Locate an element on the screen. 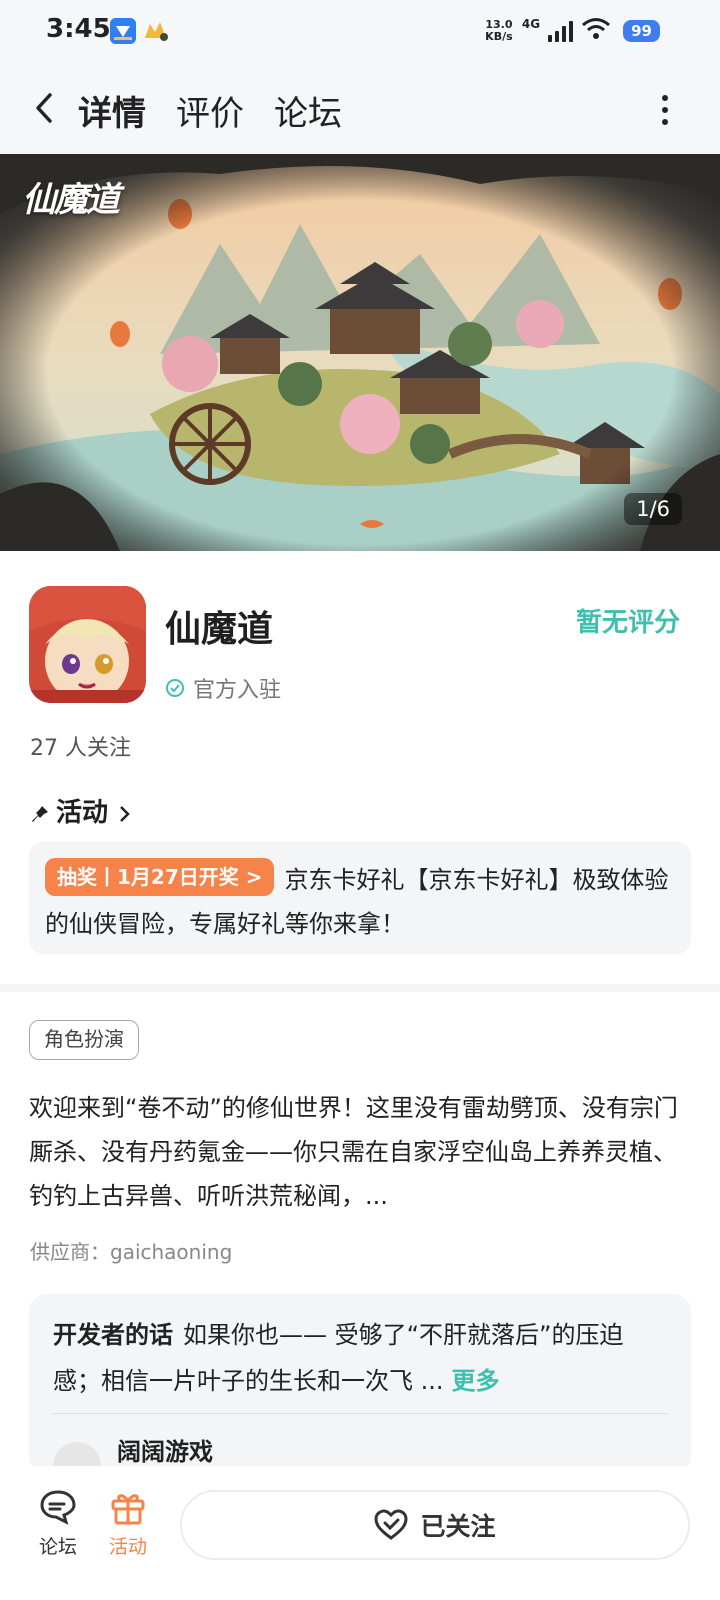 This screenshot has width=720, height=1600. bottom-nav-activity: 活动 is located at coordinates (128, 1523).